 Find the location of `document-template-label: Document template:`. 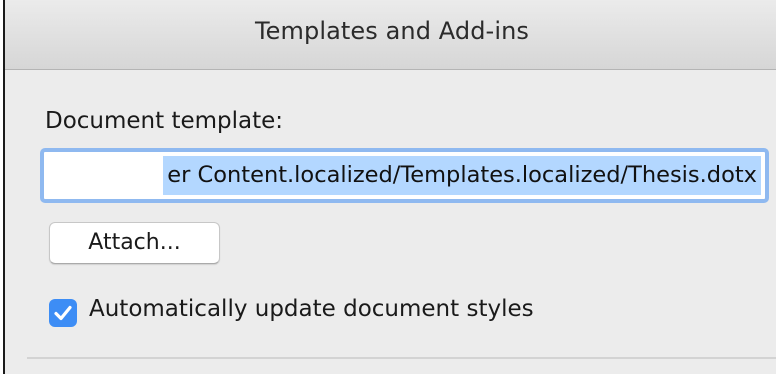

document-template-label: Document template: is located at coordinates (164, 121).